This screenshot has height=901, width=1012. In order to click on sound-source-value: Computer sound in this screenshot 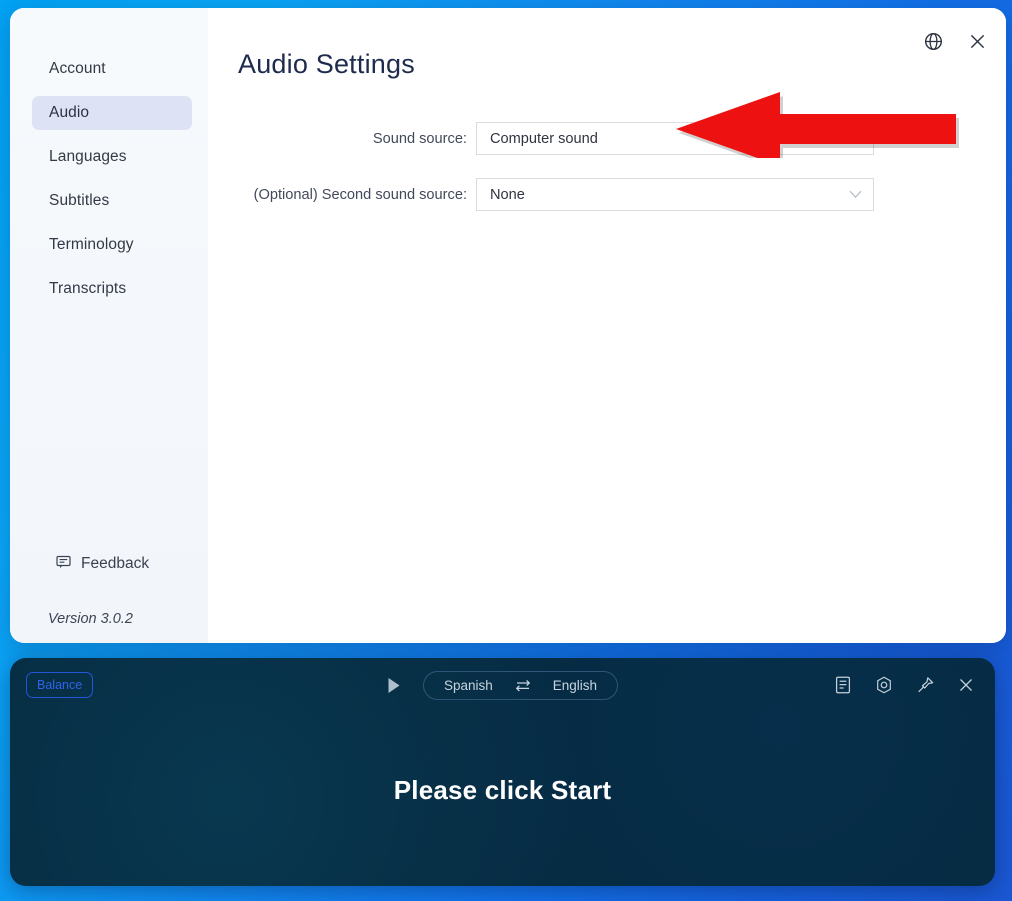, I will do `click(544, 138)`.